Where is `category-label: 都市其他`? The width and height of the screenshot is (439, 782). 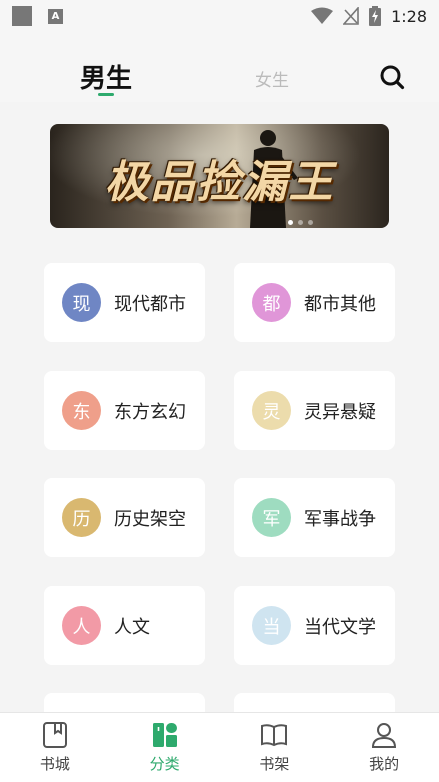
category-label: 都市其他 is located at coordinates (340, 304).